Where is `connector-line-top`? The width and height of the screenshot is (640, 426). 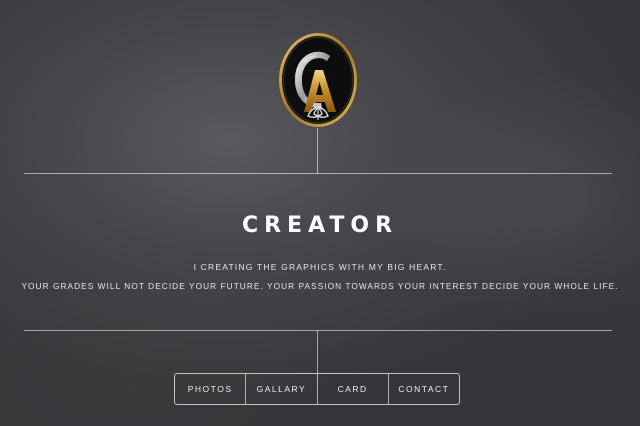 connector-line-top is located at coordinates (317, 151).